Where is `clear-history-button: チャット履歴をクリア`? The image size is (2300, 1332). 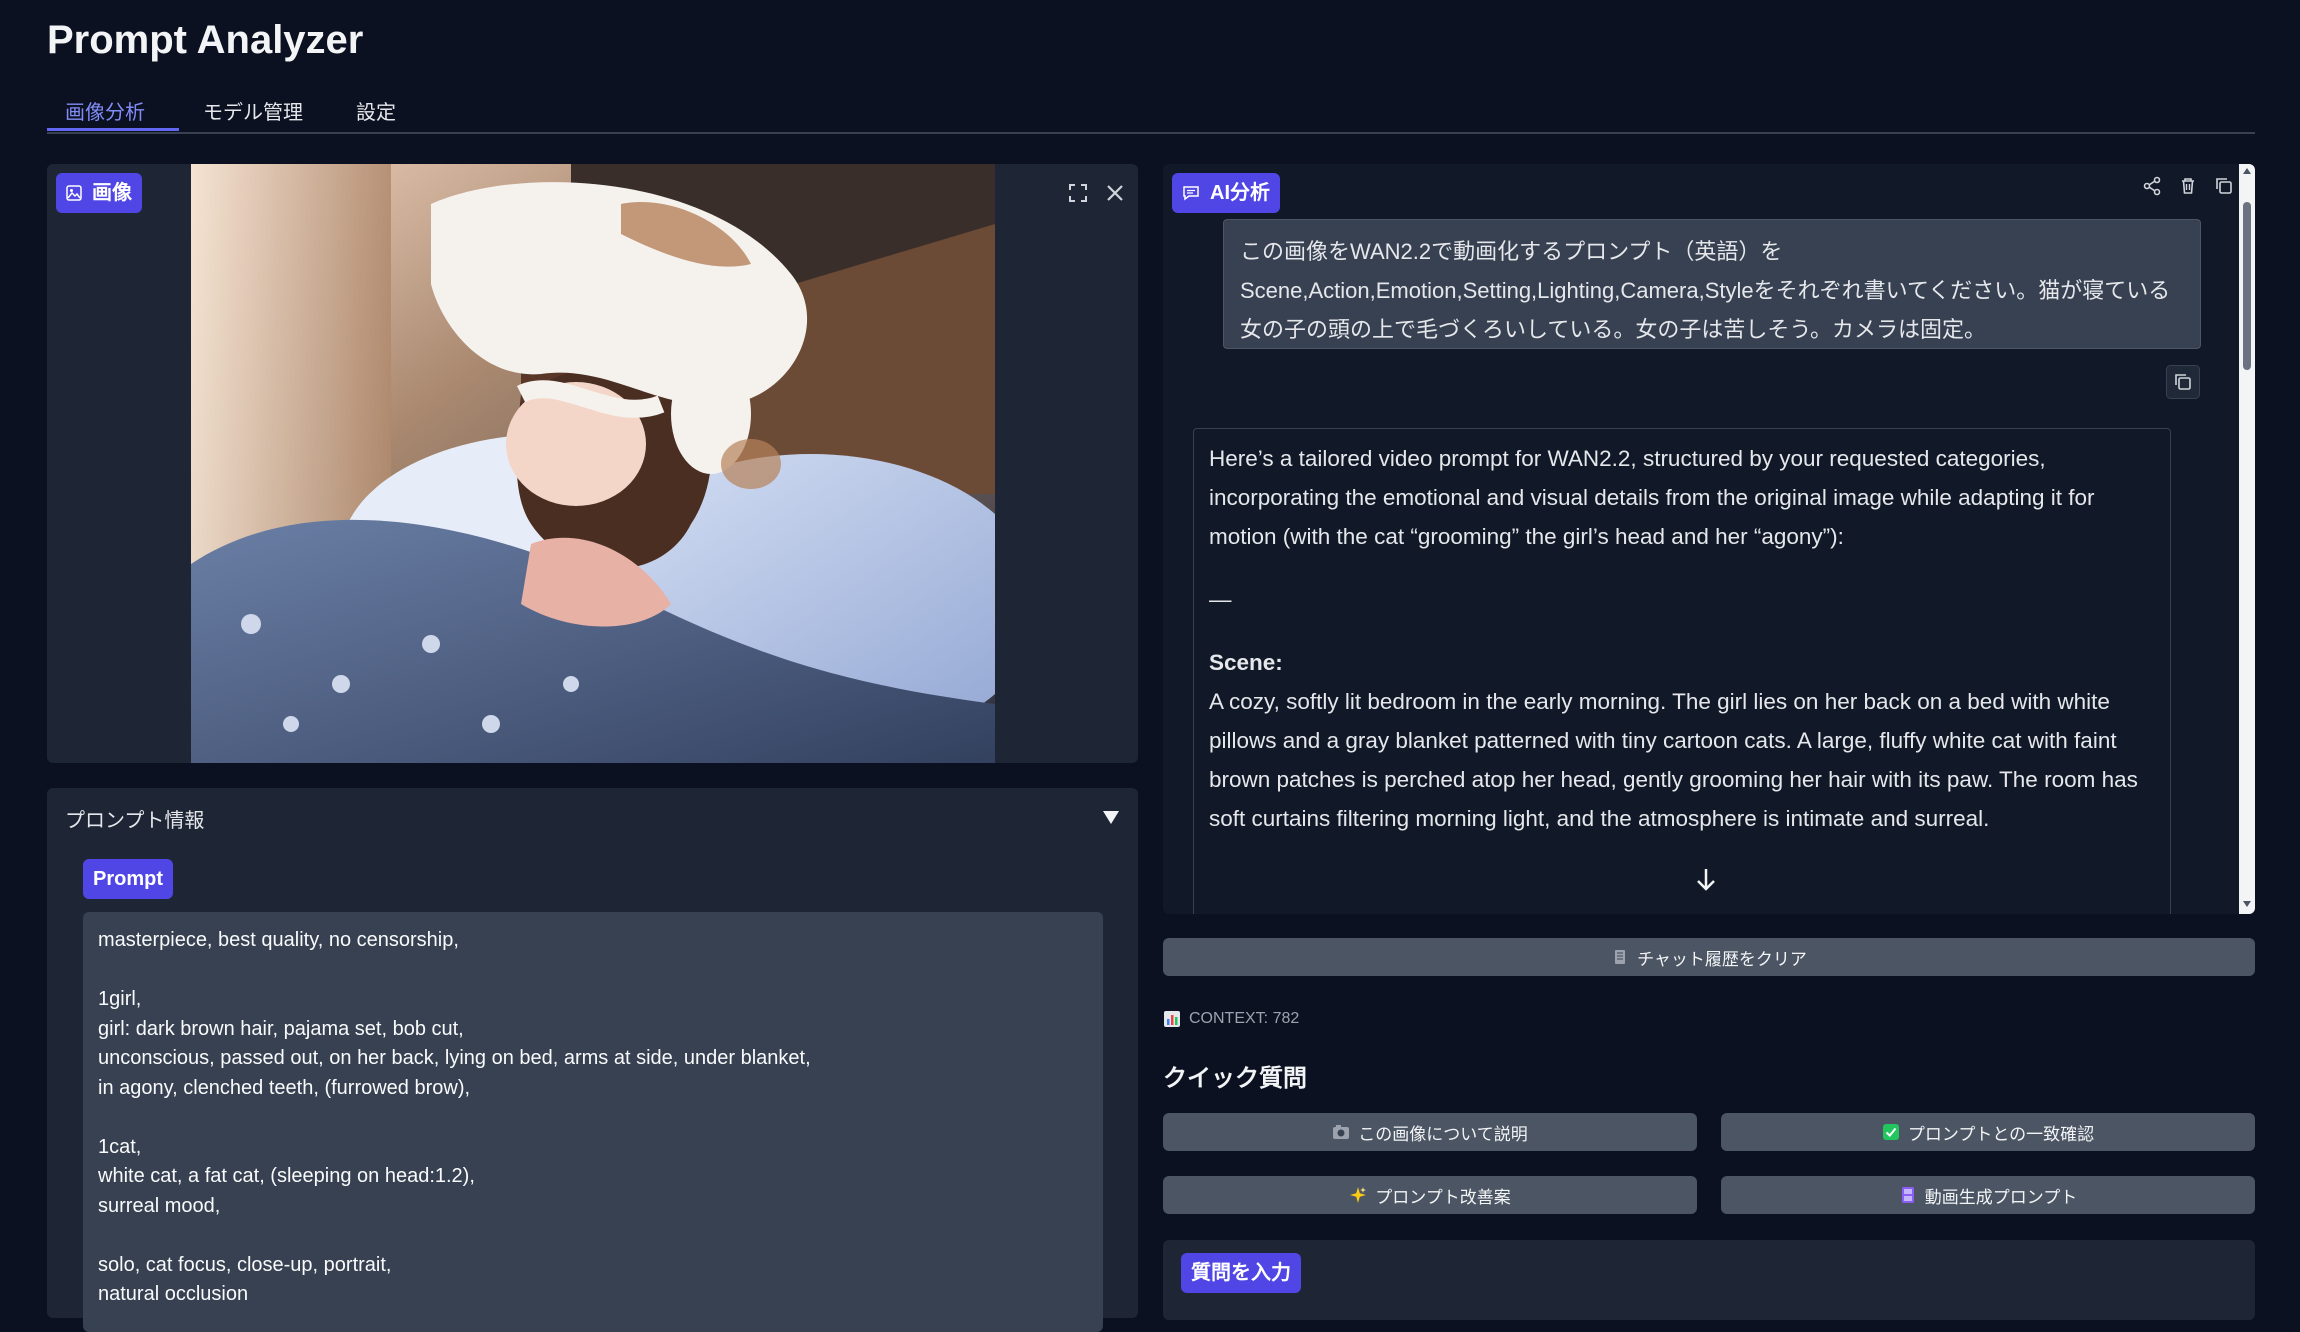
clear-history-button: チャット履歴をクリア is located at coordinates (1709, 957).